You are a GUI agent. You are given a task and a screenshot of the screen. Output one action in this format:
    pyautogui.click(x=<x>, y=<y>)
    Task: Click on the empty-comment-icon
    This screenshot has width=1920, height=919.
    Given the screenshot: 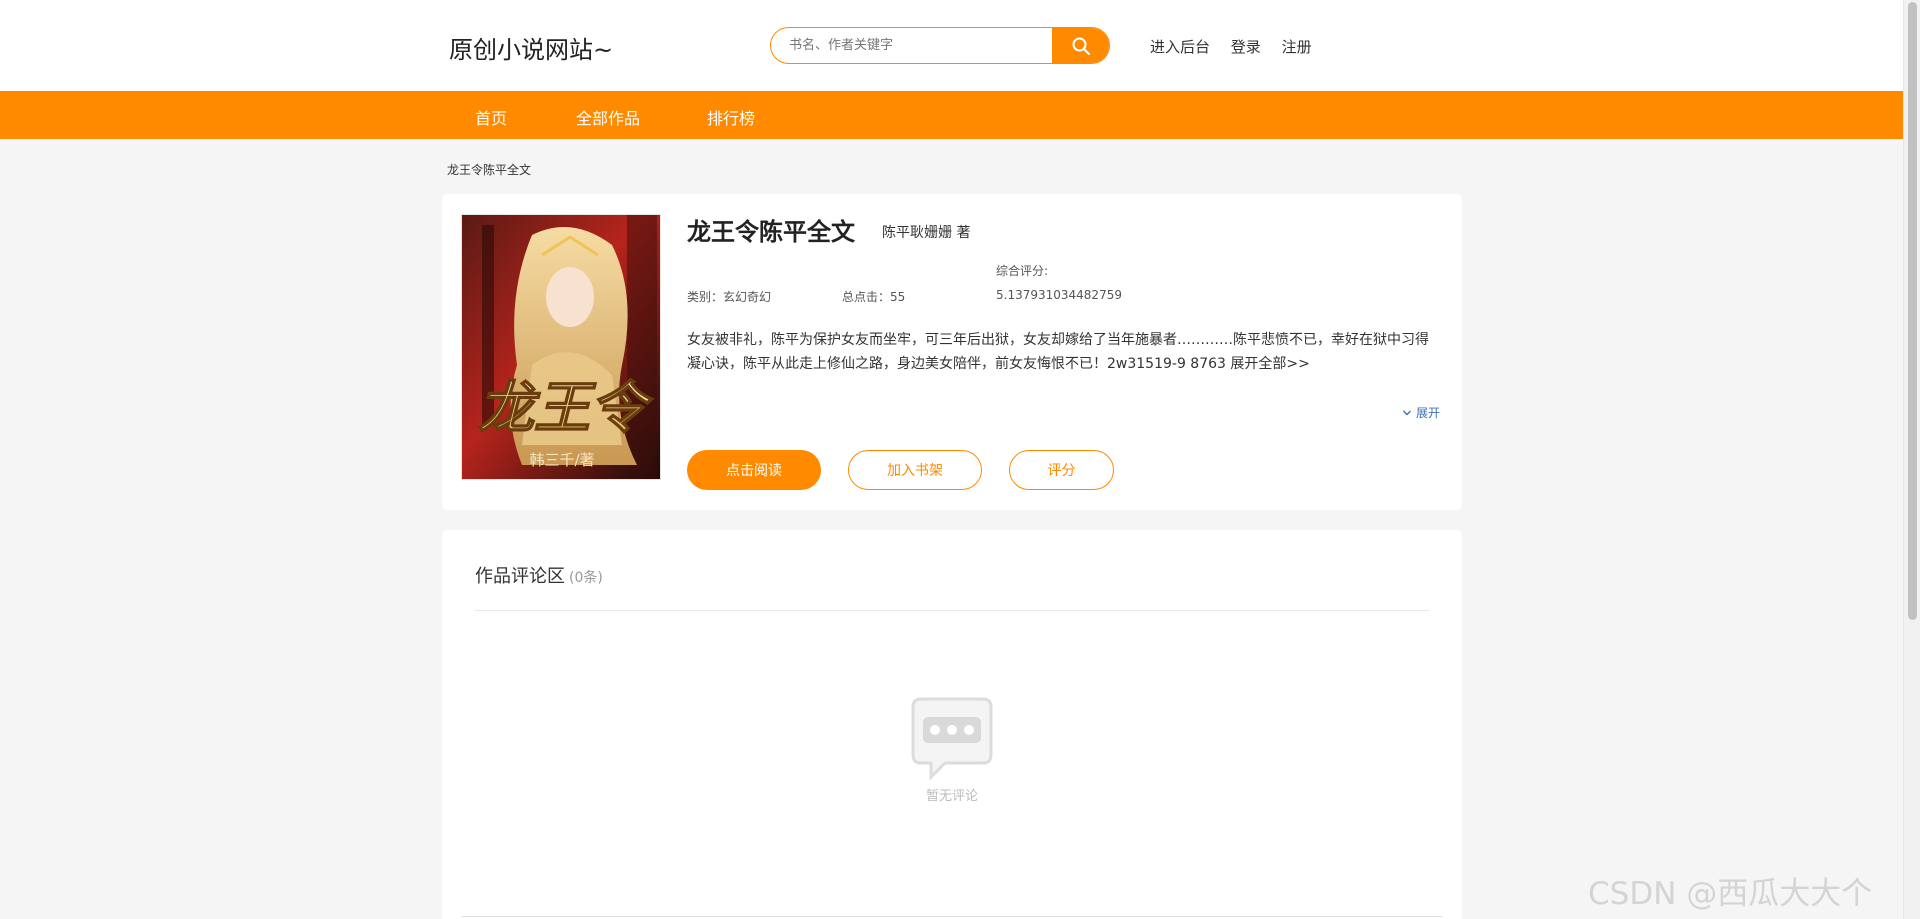 What is the action you would take?
    pyautogui.click(x=952, y=741)
    